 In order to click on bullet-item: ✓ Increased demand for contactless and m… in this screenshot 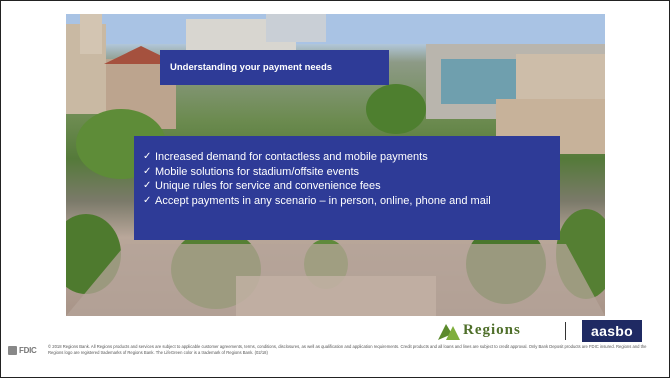, I will do `click(351, 157)`.